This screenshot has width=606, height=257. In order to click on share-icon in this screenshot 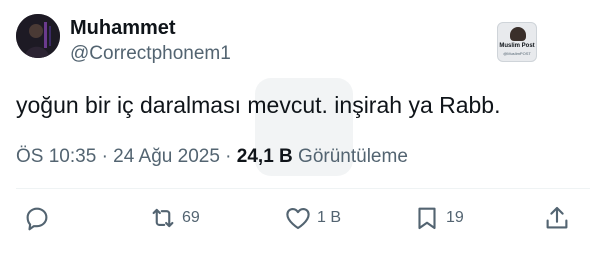, I will do `click(557, 217)`.